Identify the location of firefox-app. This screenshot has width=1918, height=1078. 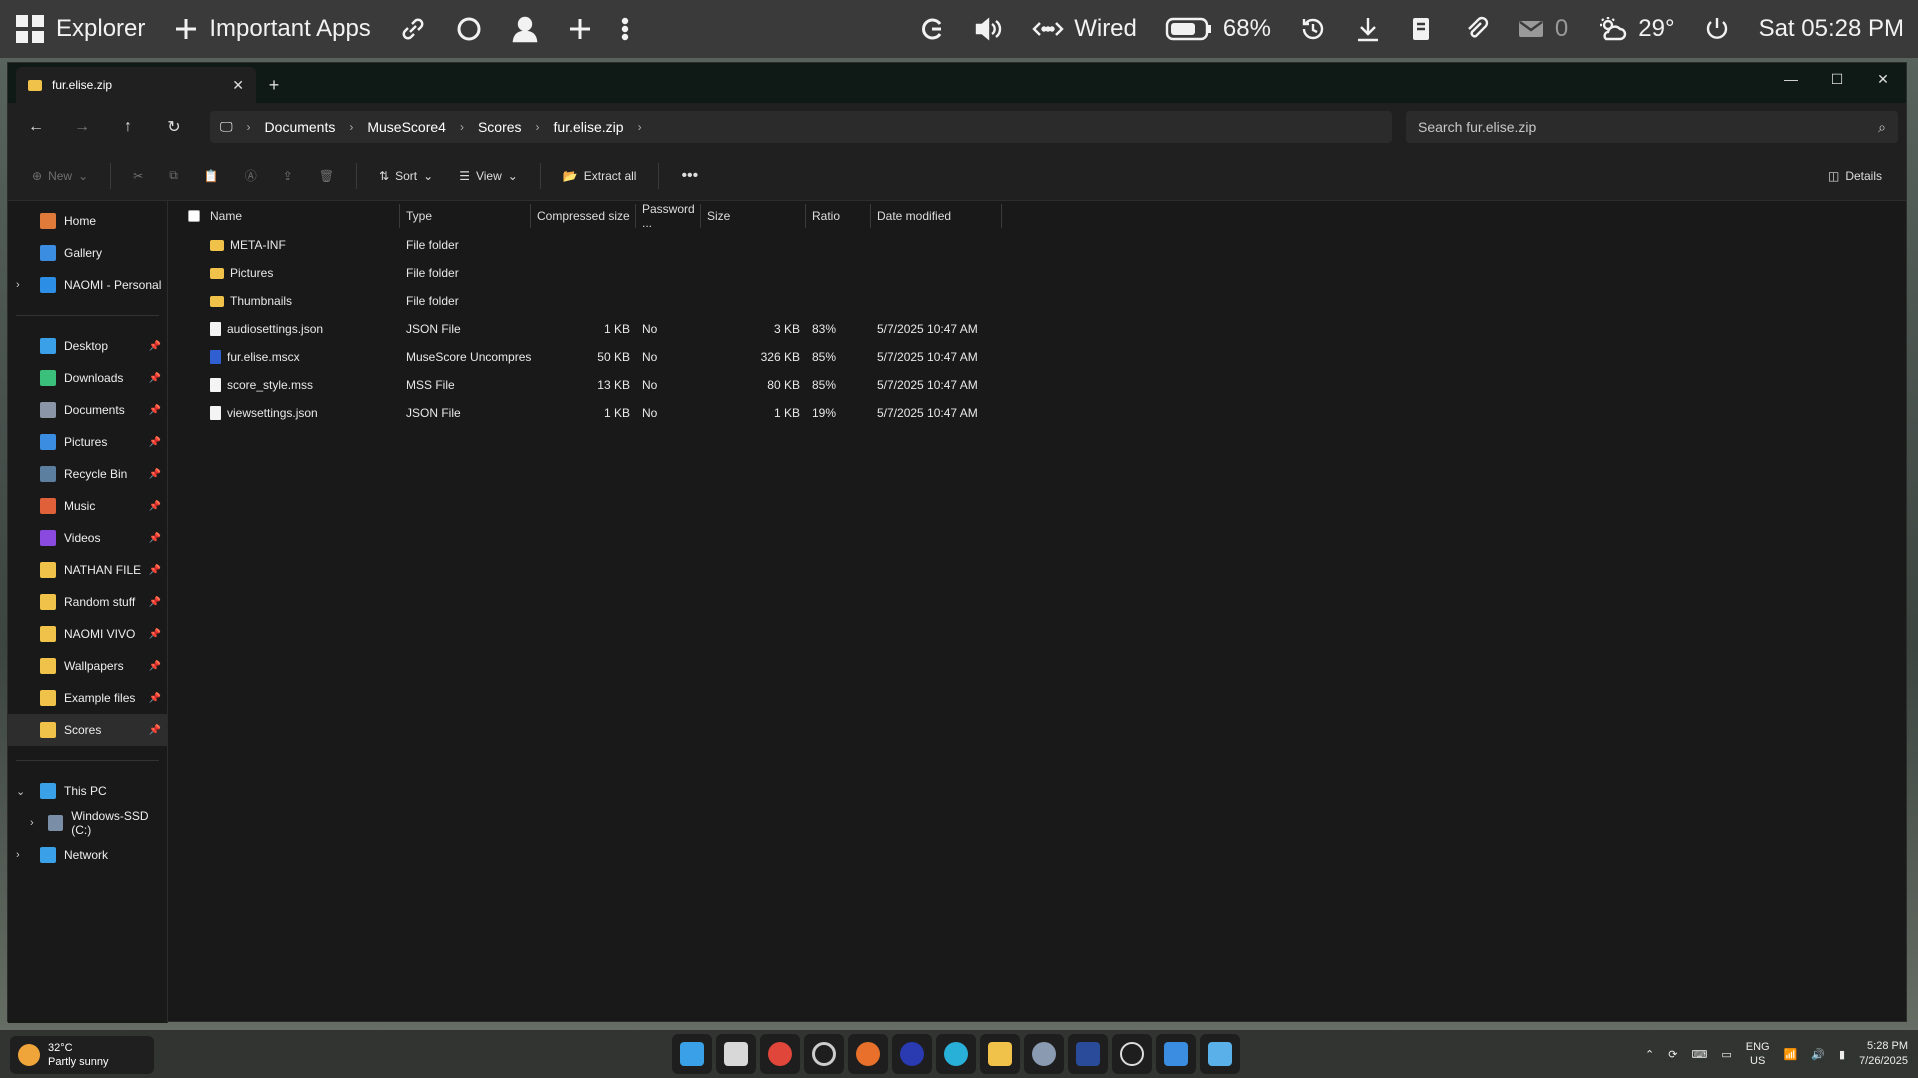
(868, 1054).